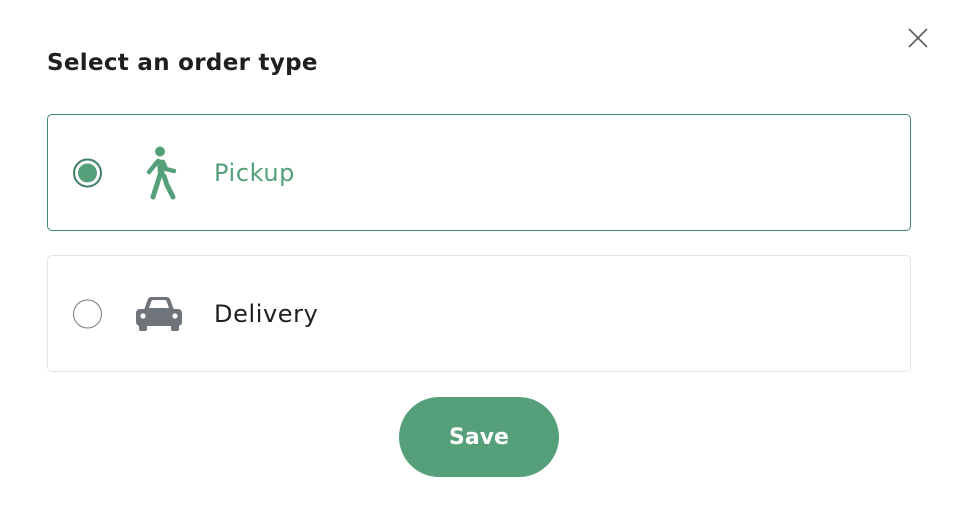 This screenshot has height=518, width=956. Describe the element at coordinates (266, 313) in the screenshot. I see `option-label-delivery: Delivery` at that location.